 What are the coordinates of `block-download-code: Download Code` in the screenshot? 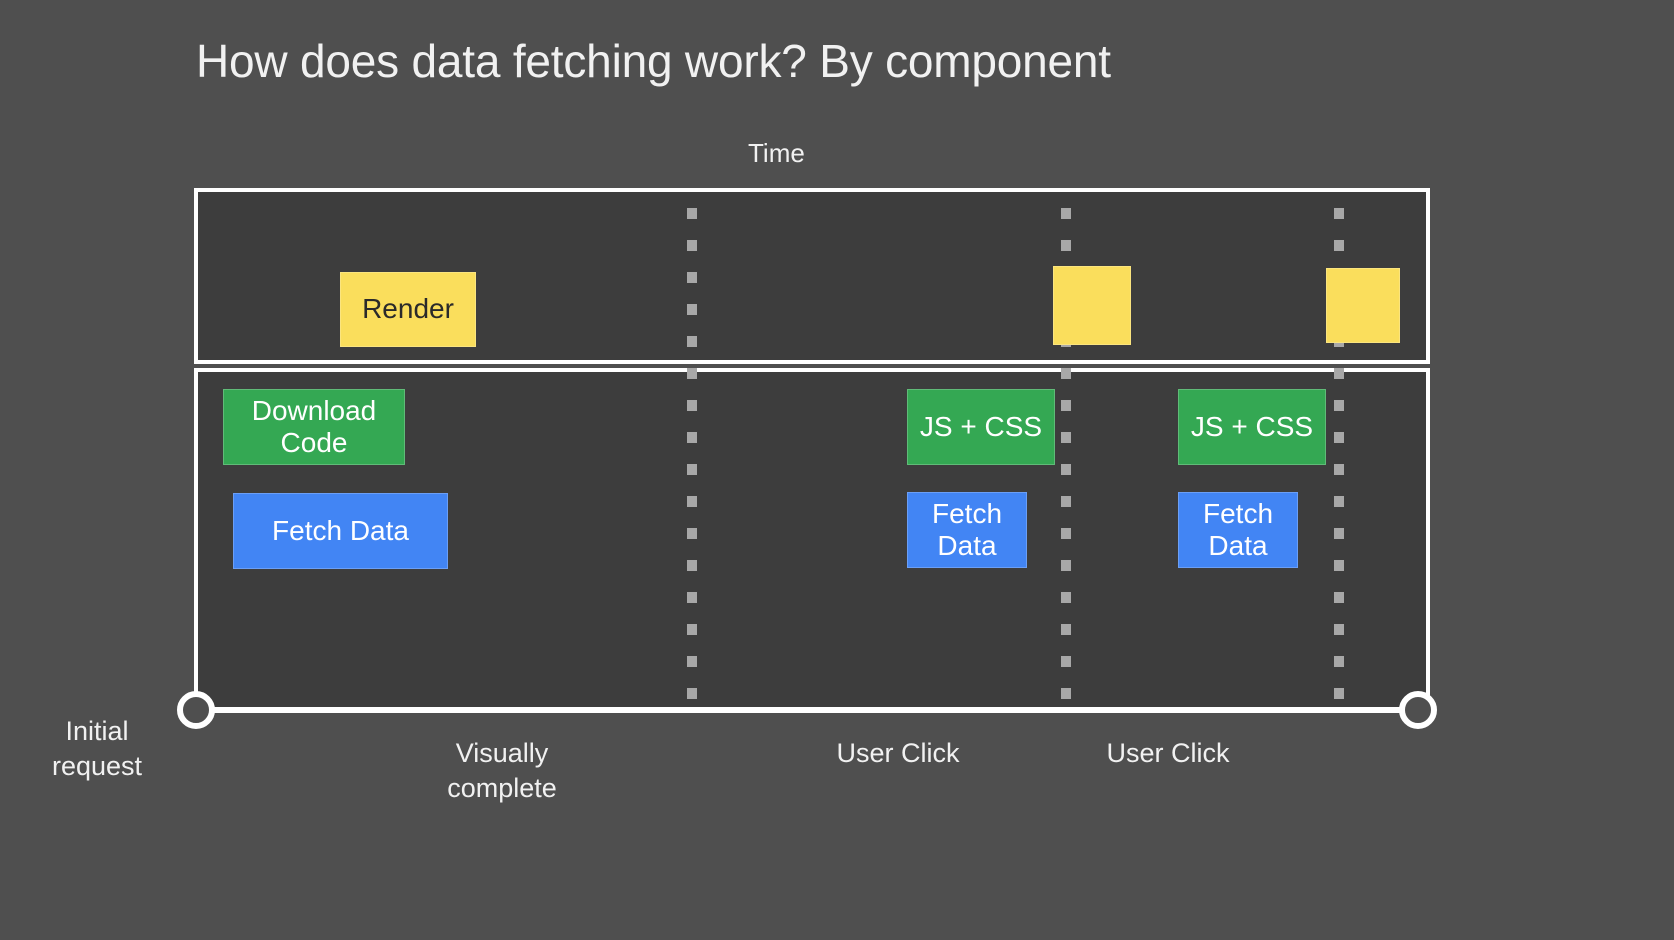 It's located at (314, 427).